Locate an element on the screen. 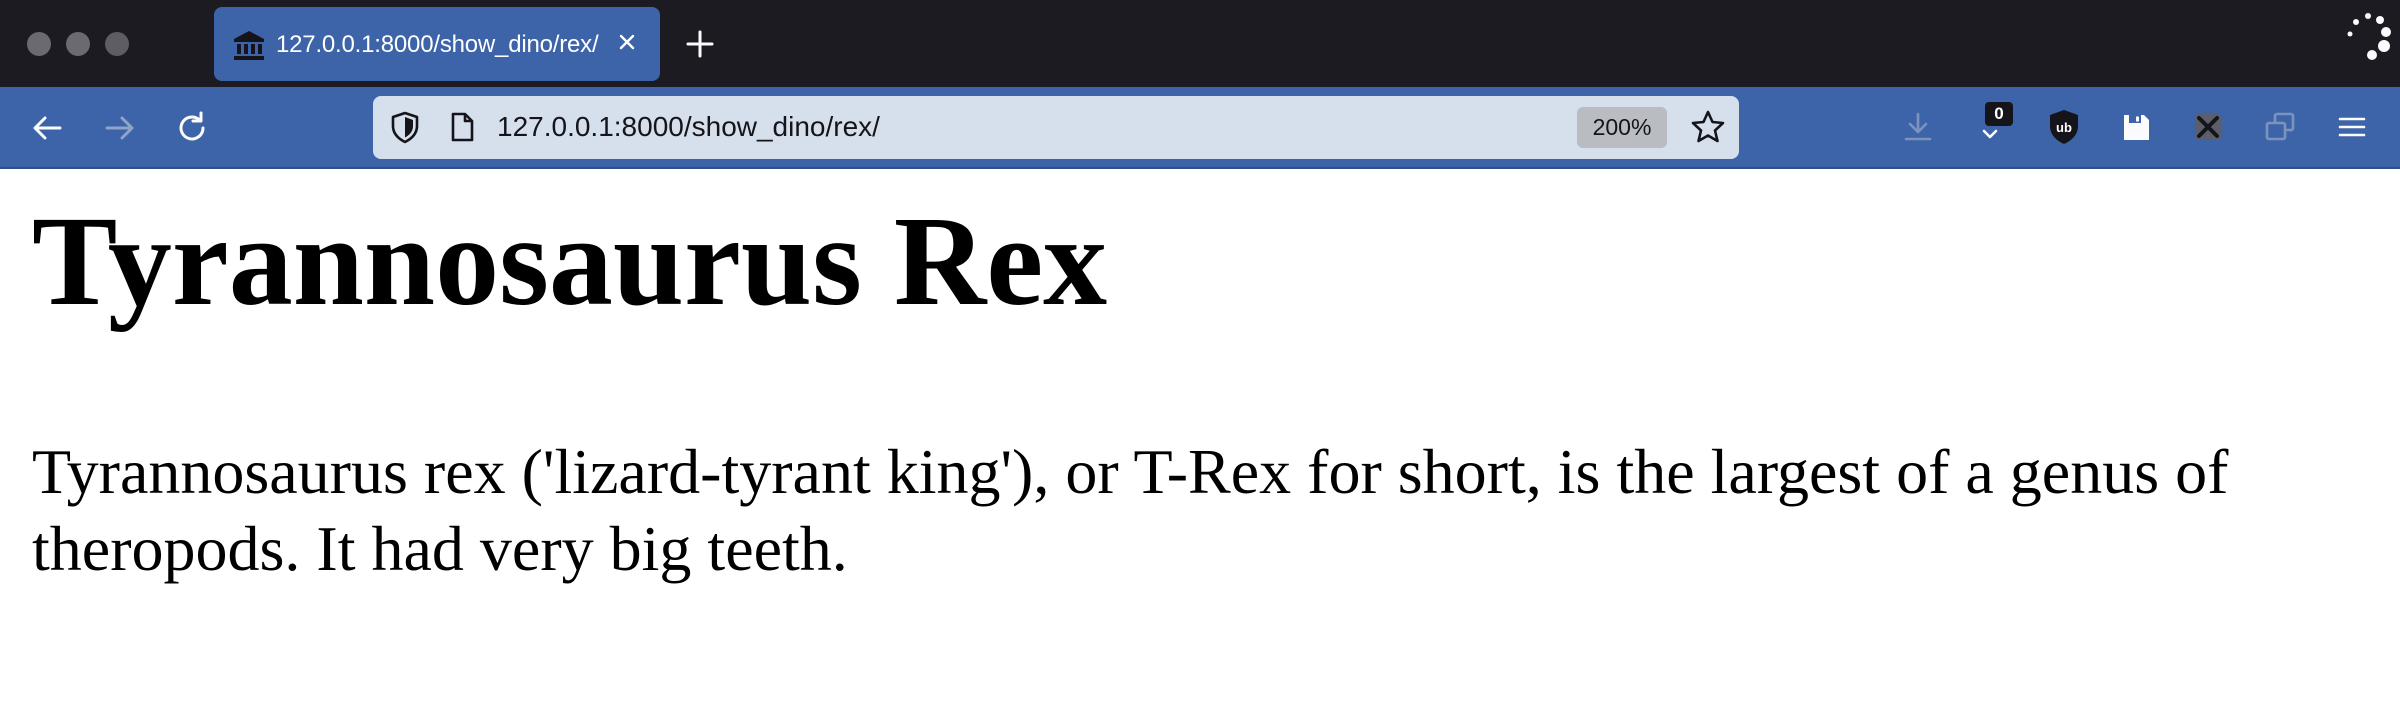 The height and width of the screenshot is (708, 2400). active-tab: 127.0.0.1:8000/show_dino/rex/ is located at coordinates (437, 44).